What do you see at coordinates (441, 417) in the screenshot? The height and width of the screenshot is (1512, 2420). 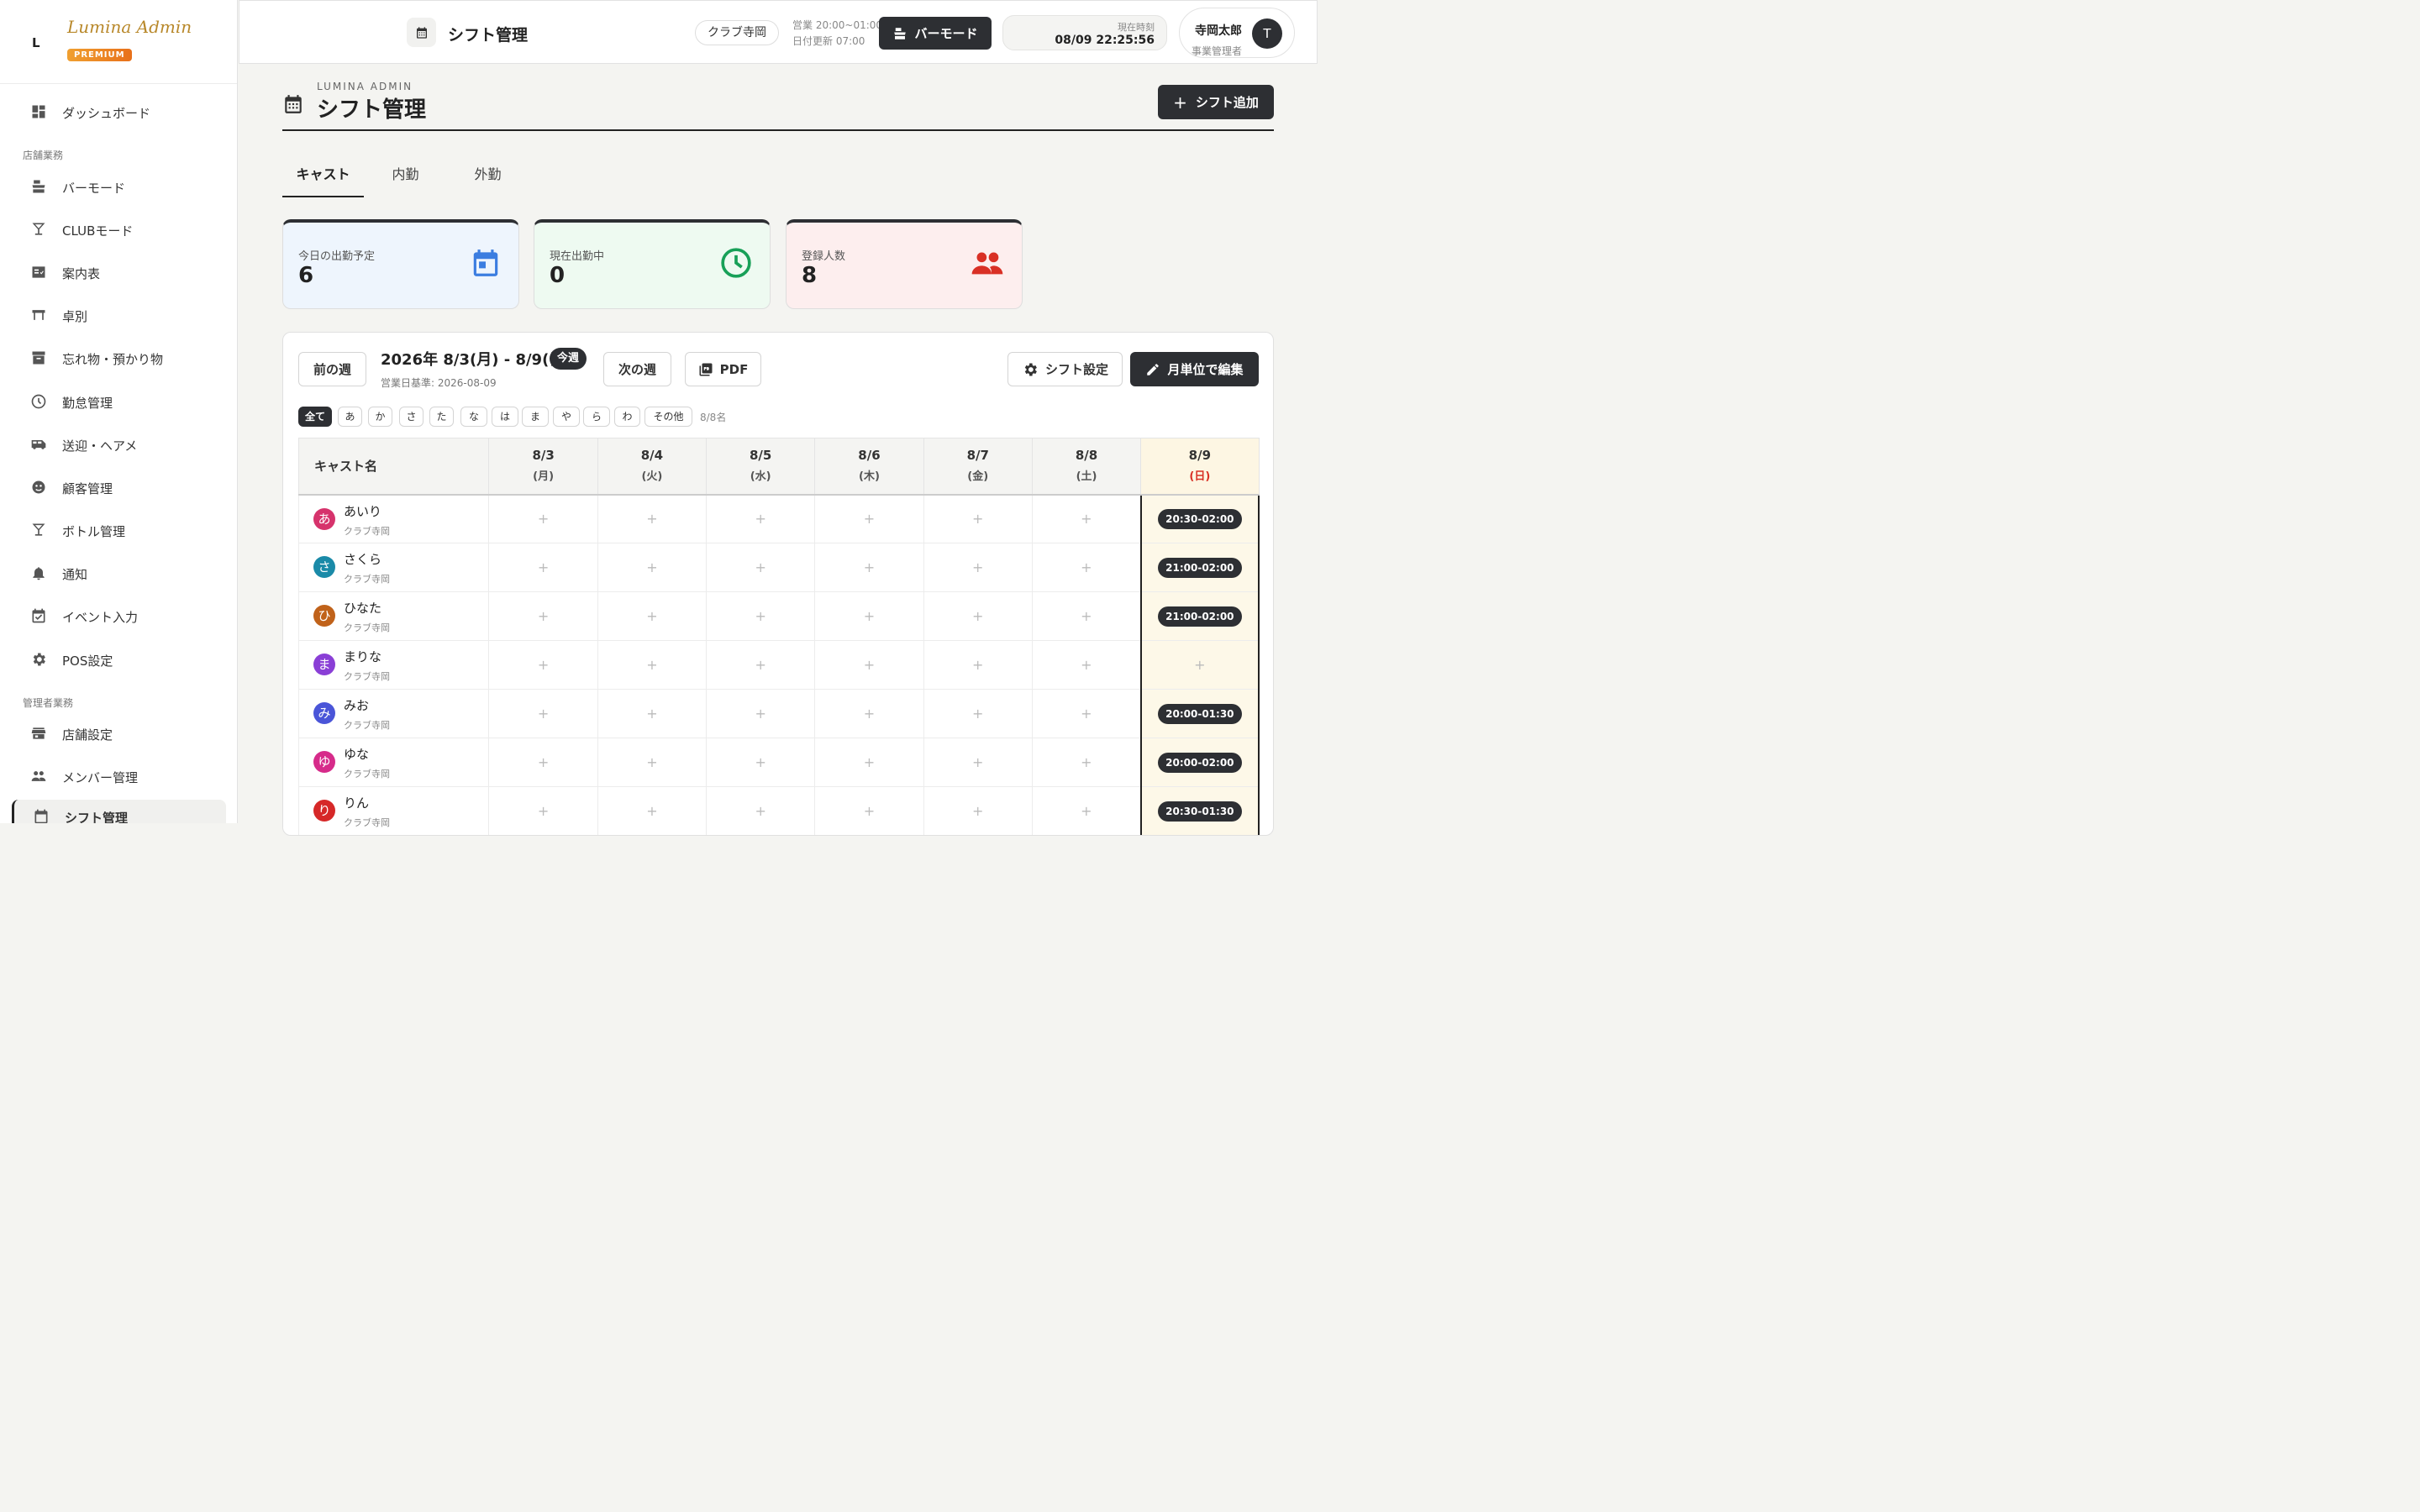 I see `kana-filter-ta: た` at bounding box center [441, 417].